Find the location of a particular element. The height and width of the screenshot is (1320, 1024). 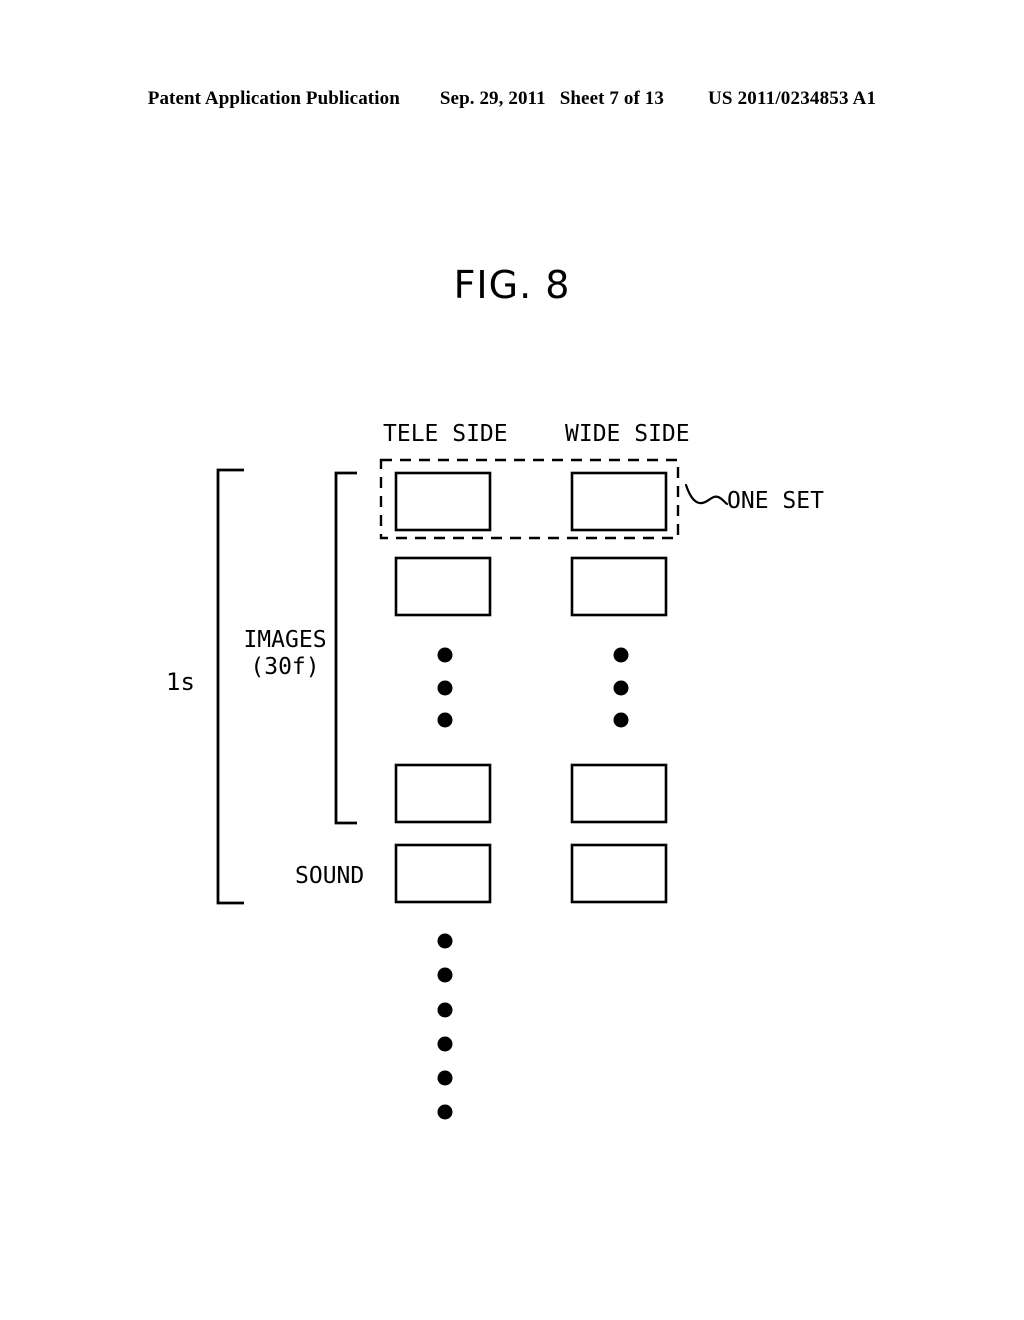

images-label-group: IMAGES (30f) is located at coordinates (285, 654).